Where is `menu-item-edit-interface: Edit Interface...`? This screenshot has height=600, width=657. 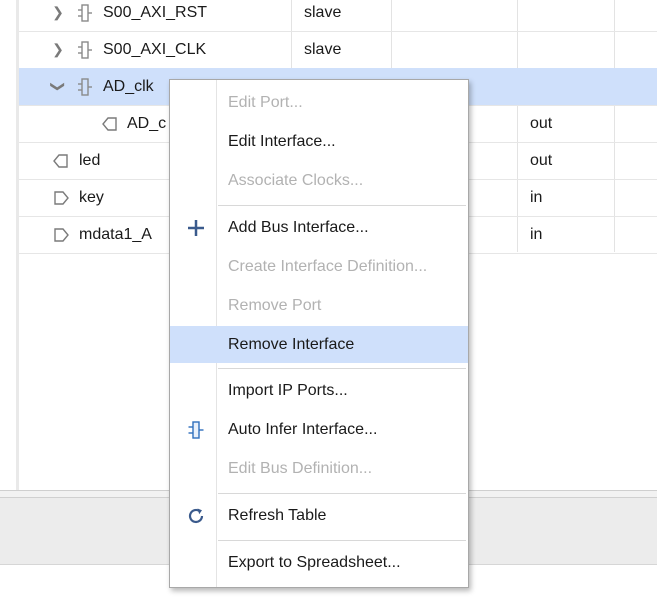
menu-item-edit-interface: Edit Interface... is located at coordinates (319, 141).